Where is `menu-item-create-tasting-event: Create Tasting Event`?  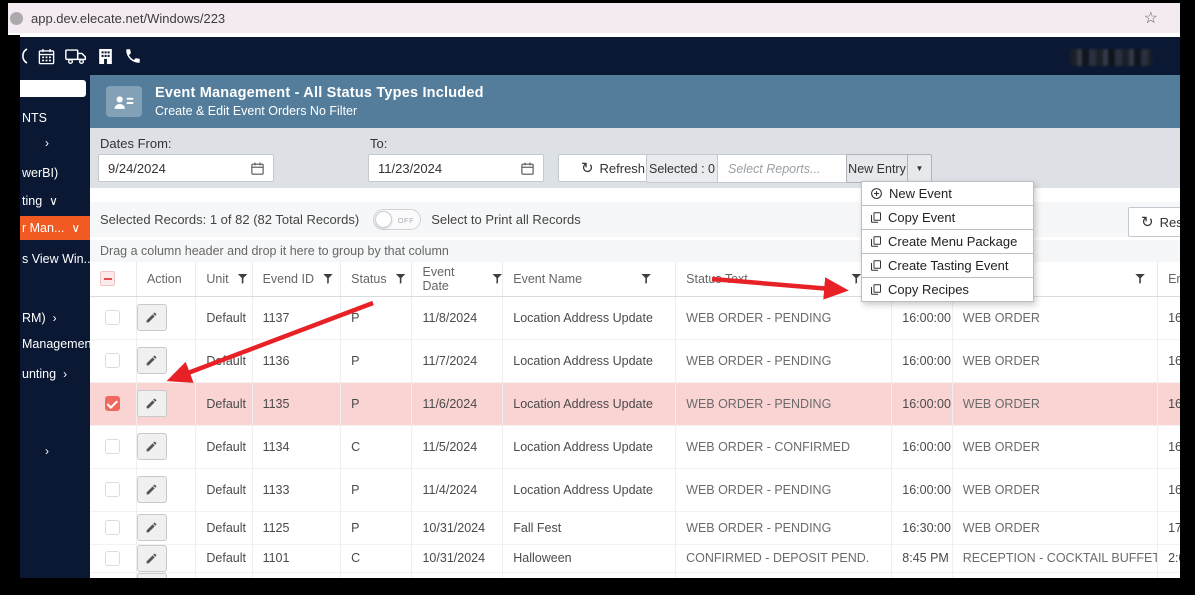 menu-item-create-tasting-event: Create Tasting Event is located at coordinates (947, 265).